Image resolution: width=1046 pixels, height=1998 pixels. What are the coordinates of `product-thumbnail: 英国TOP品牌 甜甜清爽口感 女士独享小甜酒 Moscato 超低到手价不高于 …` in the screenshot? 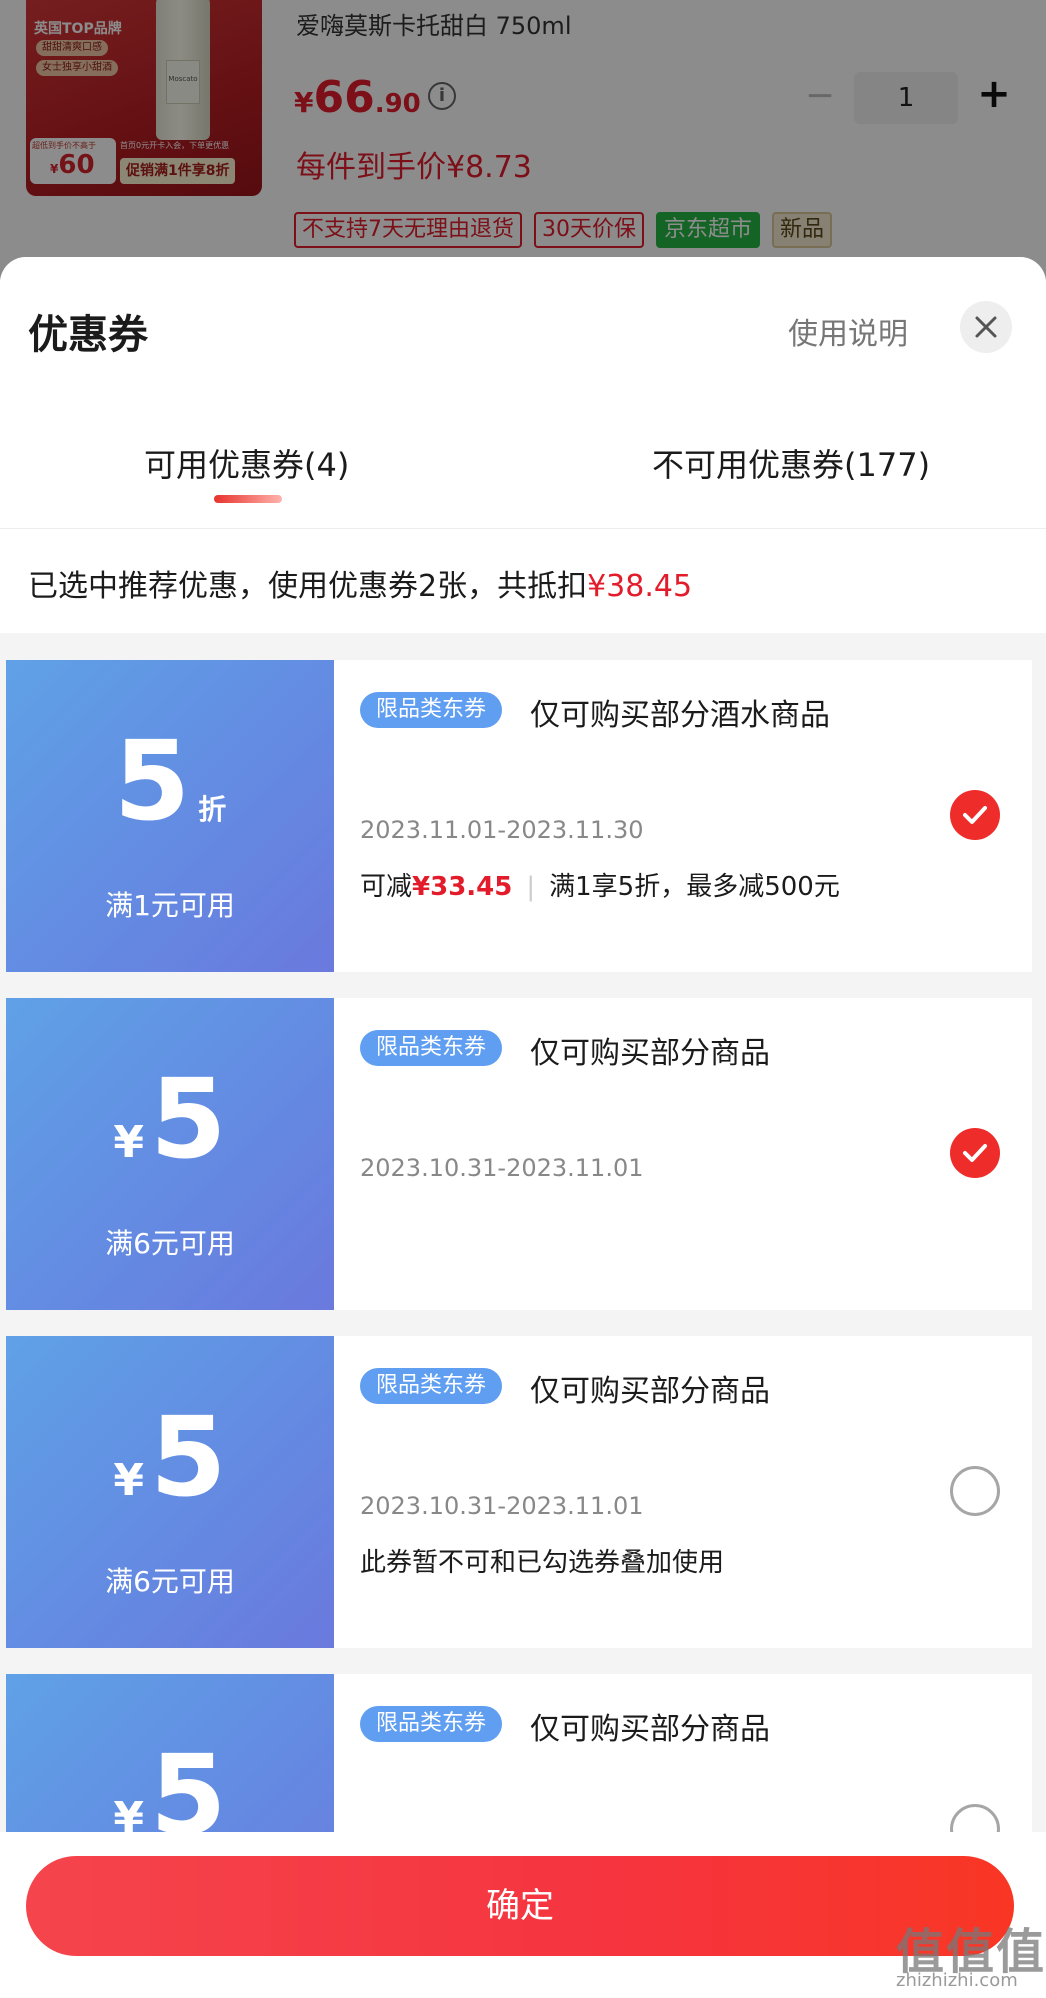 It's located at (144, 98).